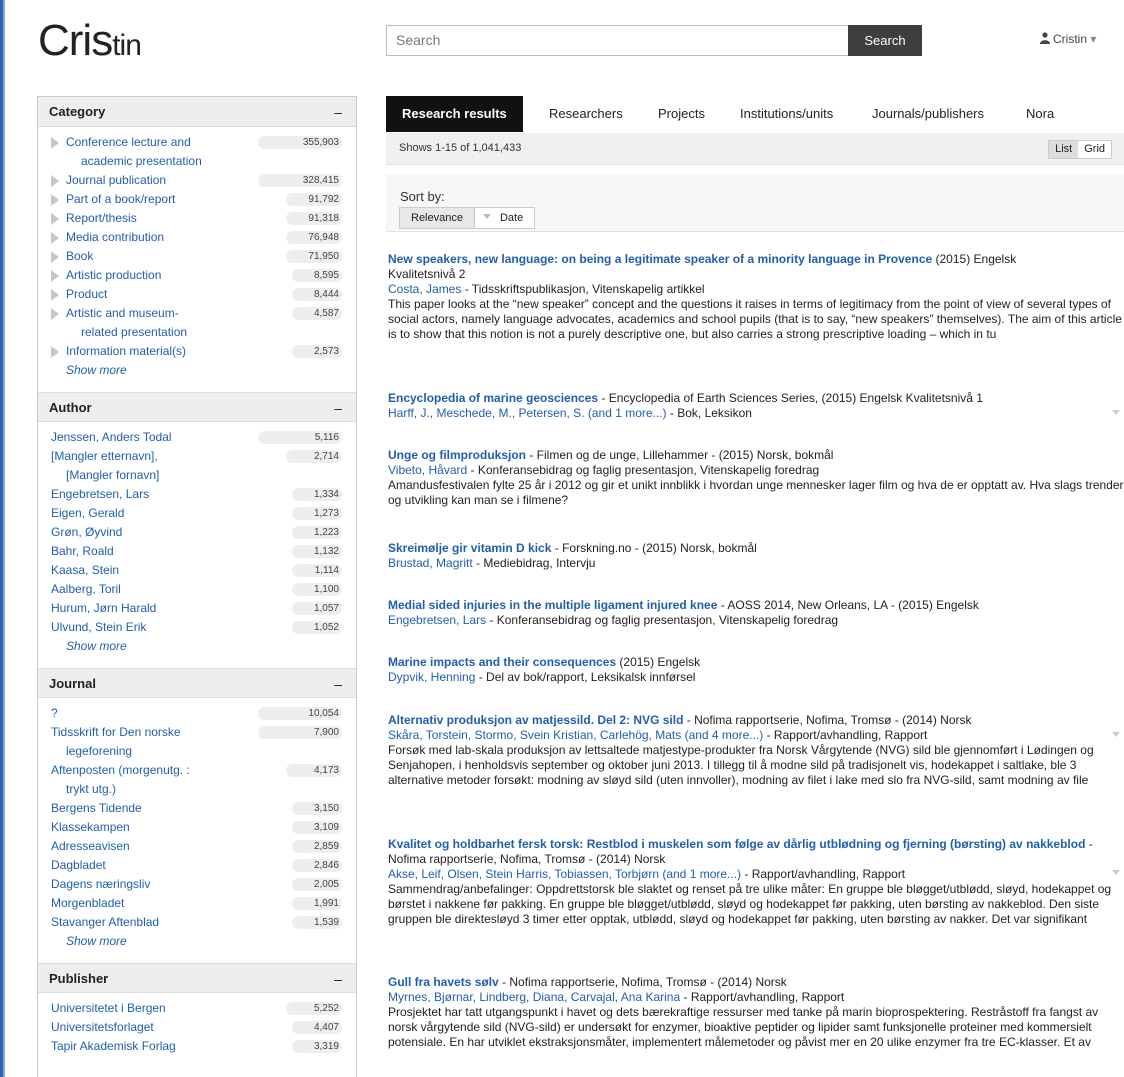 This screenshot has width=1124, height=1077. I want to click on facet-item: Hurum, Jørn Harald 1,057, so click(197, 608).